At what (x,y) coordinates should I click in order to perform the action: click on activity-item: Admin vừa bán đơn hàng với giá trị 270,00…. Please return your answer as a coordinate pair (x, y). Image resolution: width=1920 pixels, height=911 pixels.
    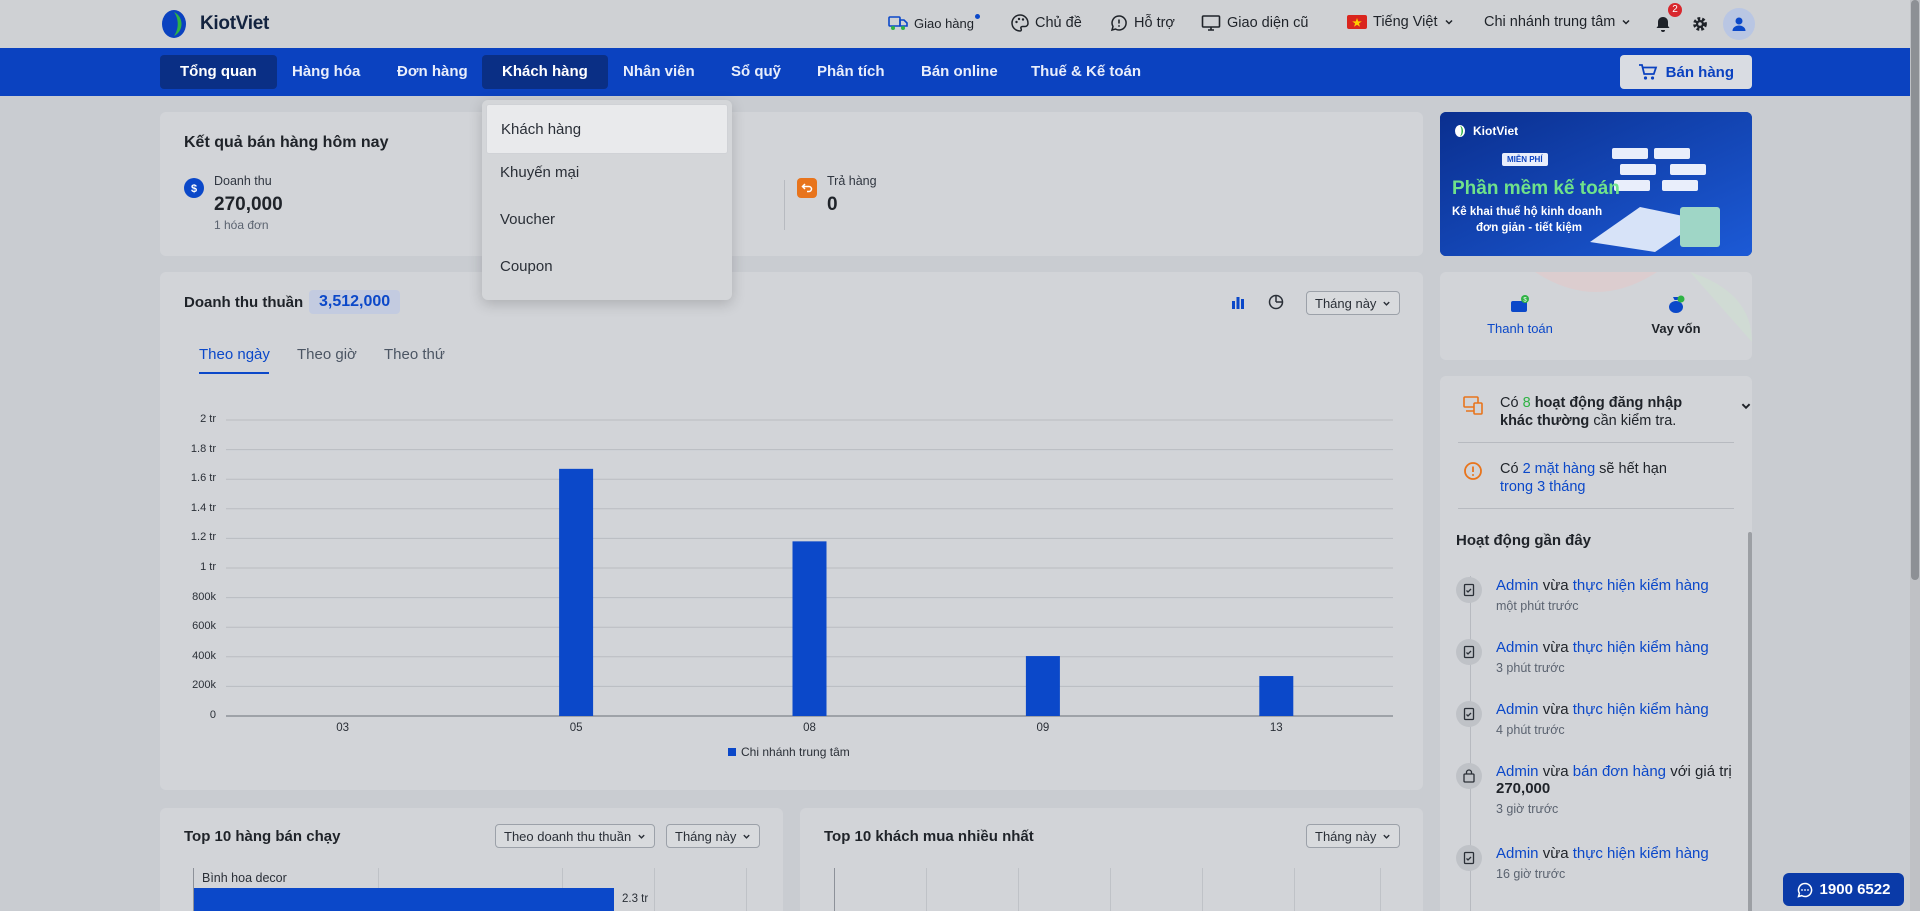
    Looking at the image, I should click on (1596, 789).